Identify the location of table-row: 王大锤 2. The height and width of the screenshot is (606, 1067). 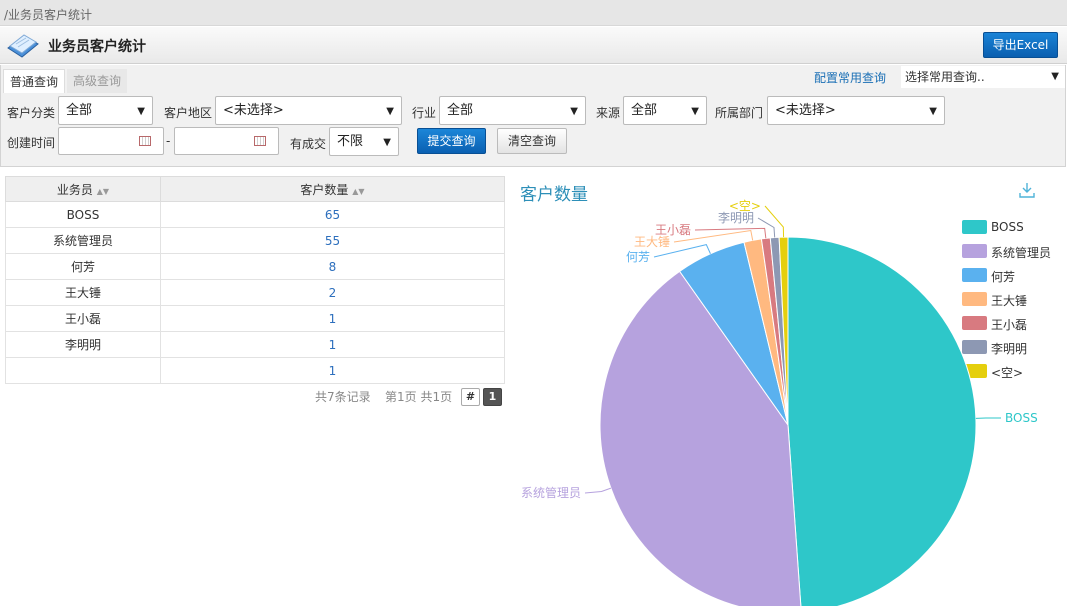
(255, 292).